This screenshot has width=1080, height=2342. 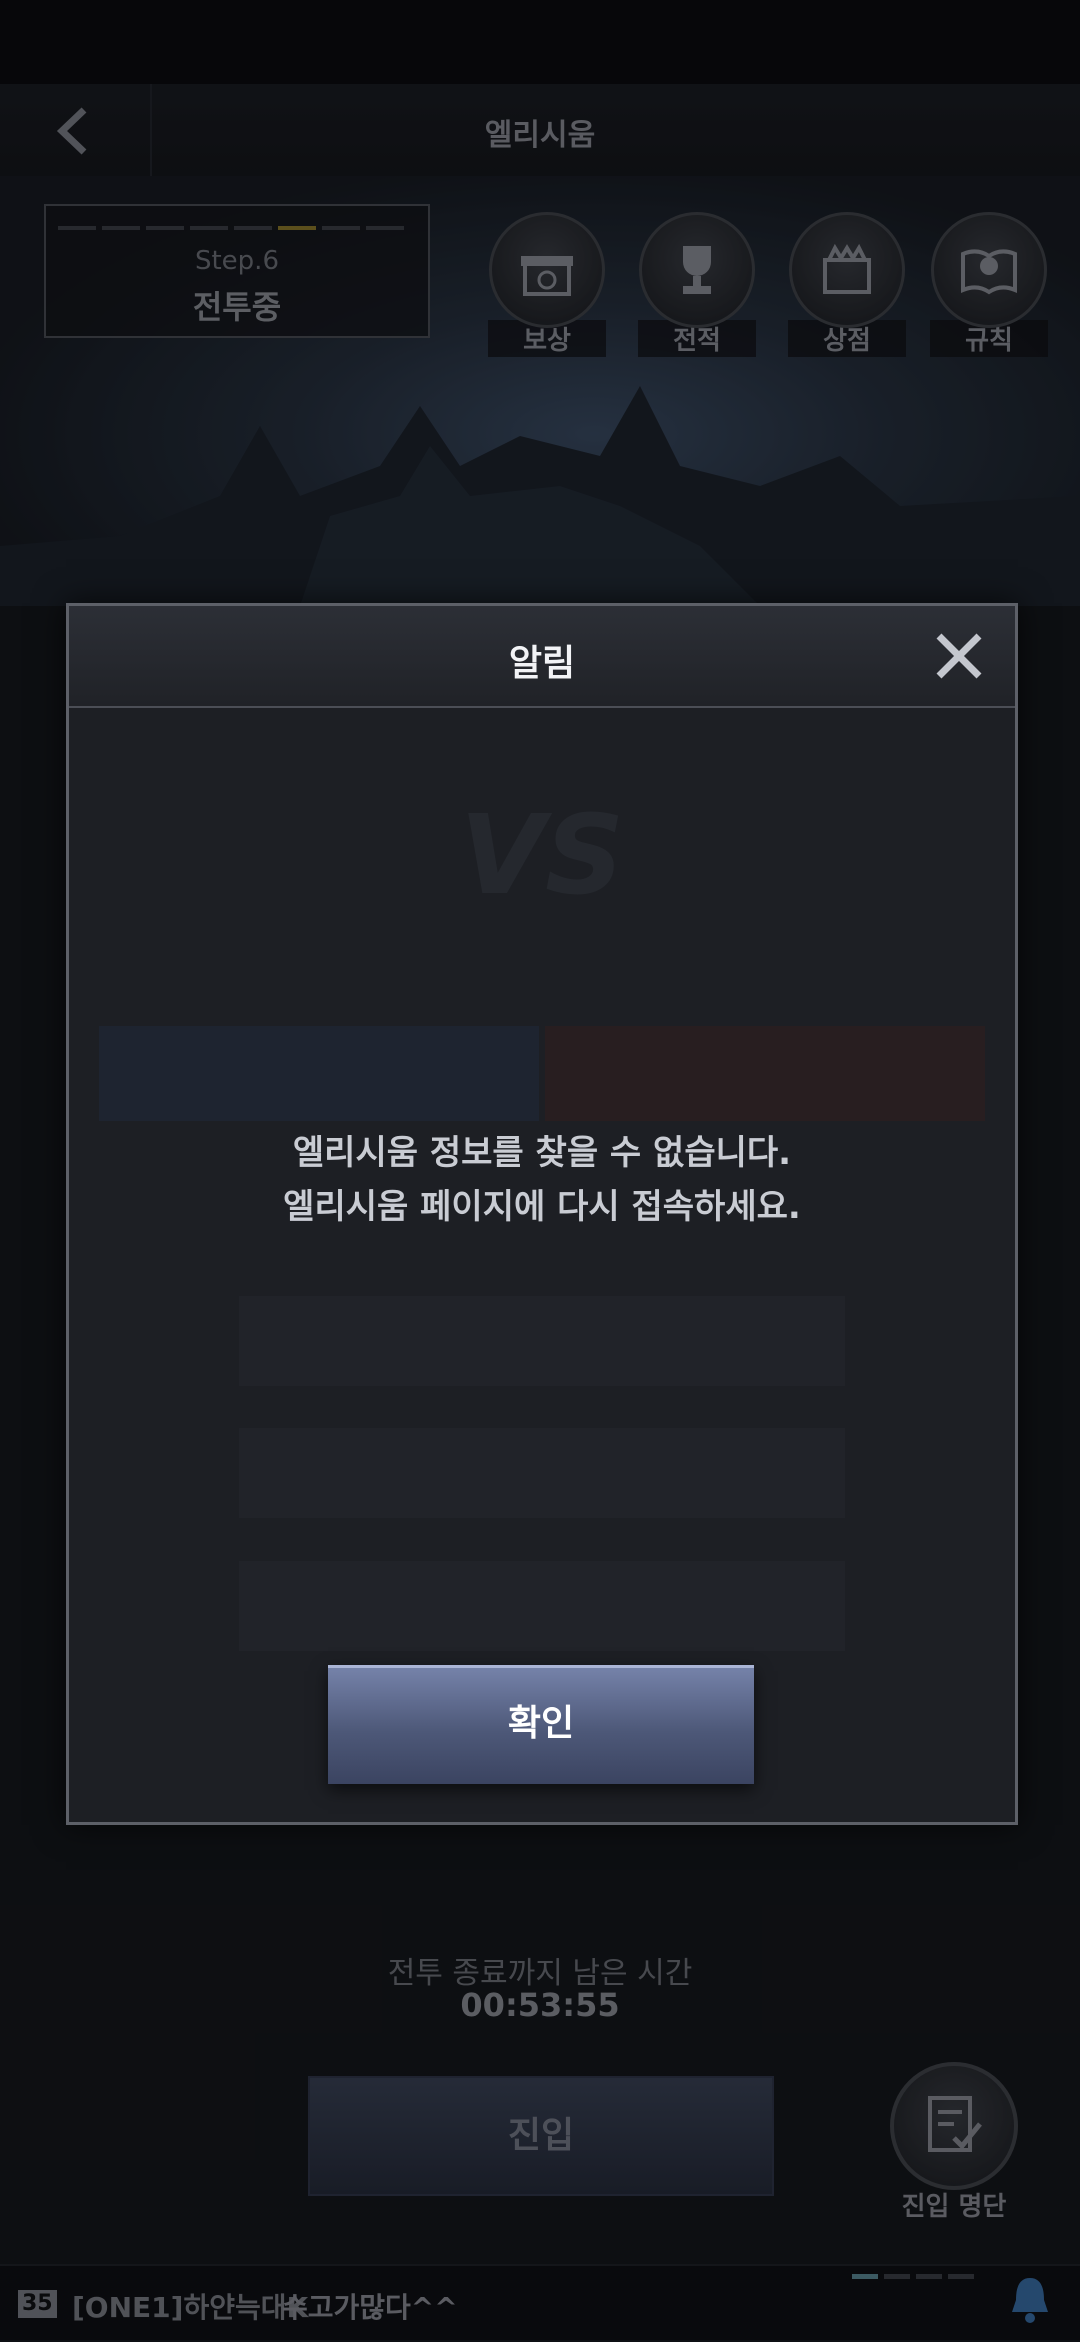 I want to click on confirm-button: 확인, so click(x=541, y=1724).